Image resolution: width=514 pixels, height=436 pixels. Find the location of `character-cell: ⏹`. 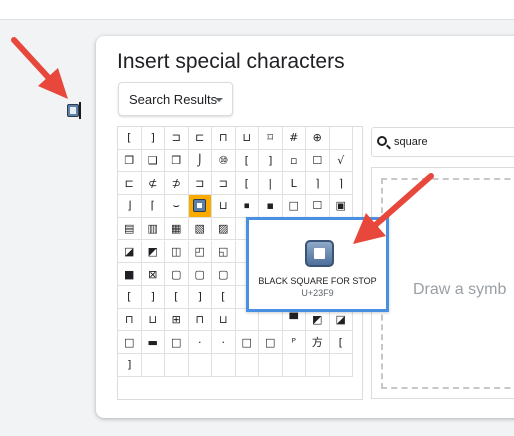

character-cell: ⏹ is located at coordinates (247, 206).